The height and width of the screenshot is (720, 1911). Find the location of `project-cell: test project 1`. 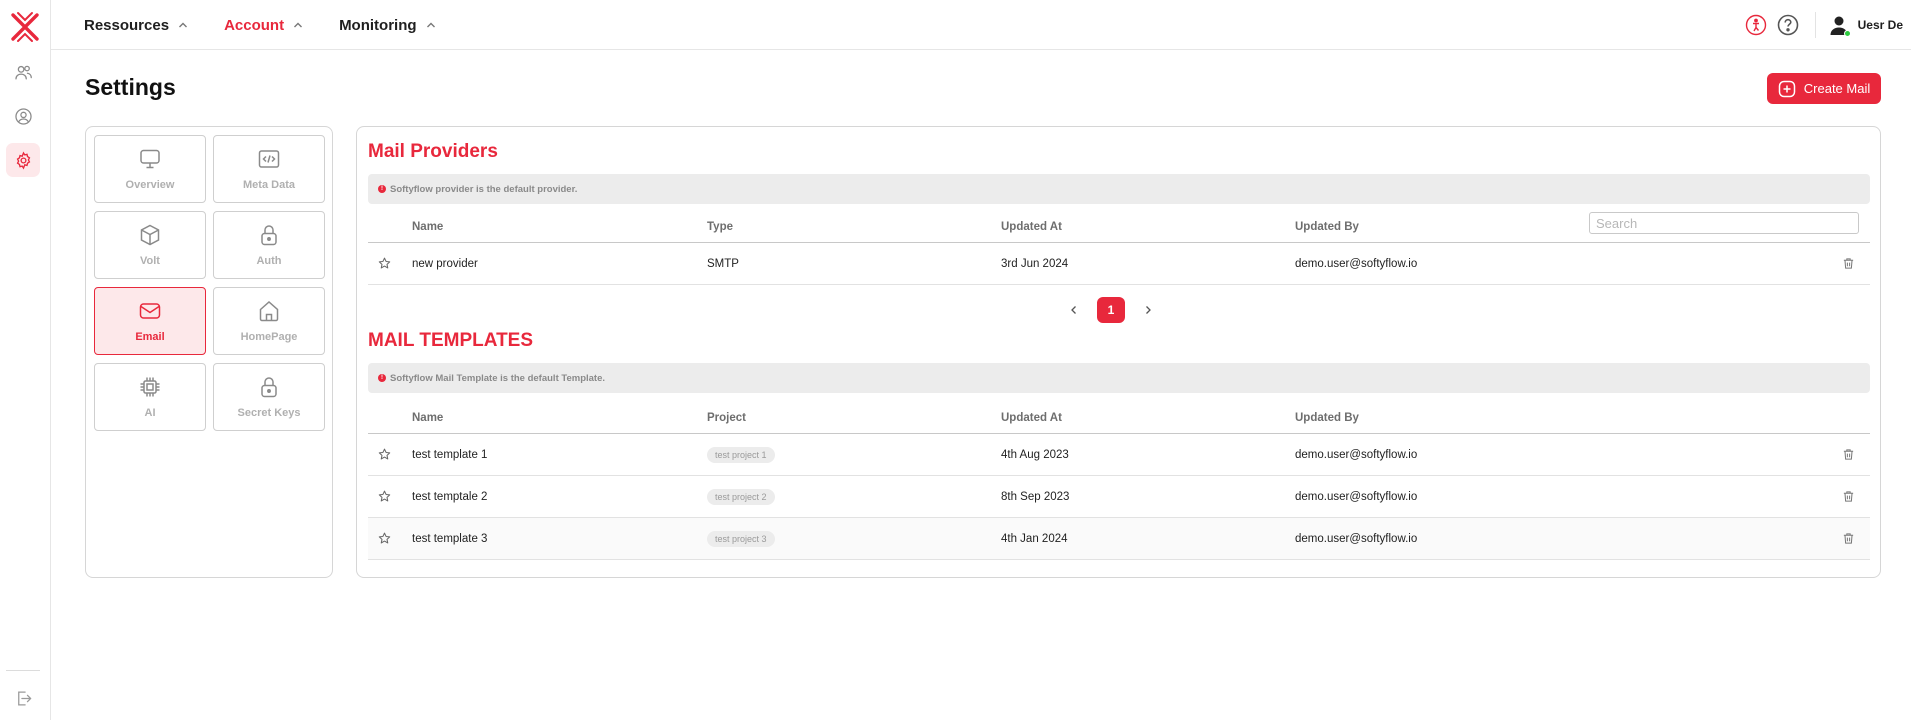

project-cell: test project 1 is located at coordinates (741, 454).